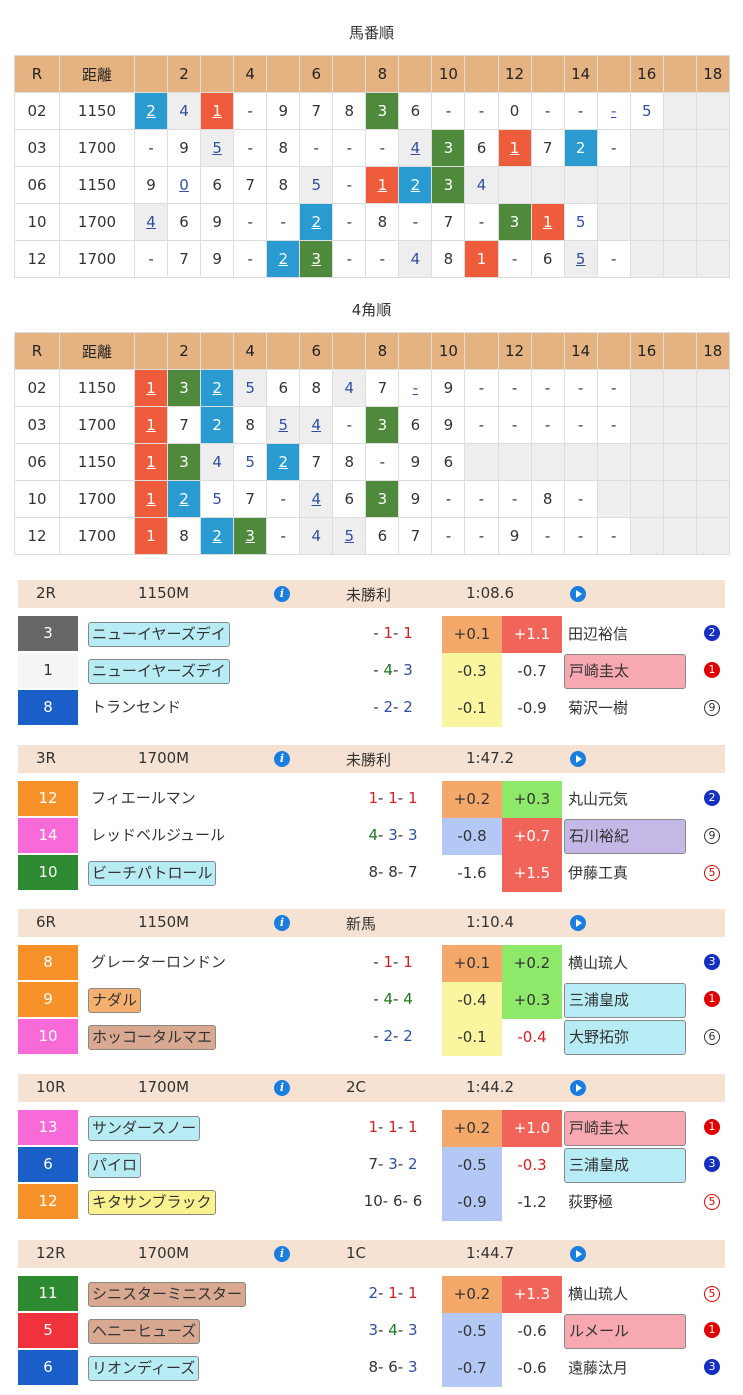  What do you see at coordinates (167, 1294) in the screenshot?
I see `horse-name-link: シニスターミニスター` at bounding box center [167, 1294].